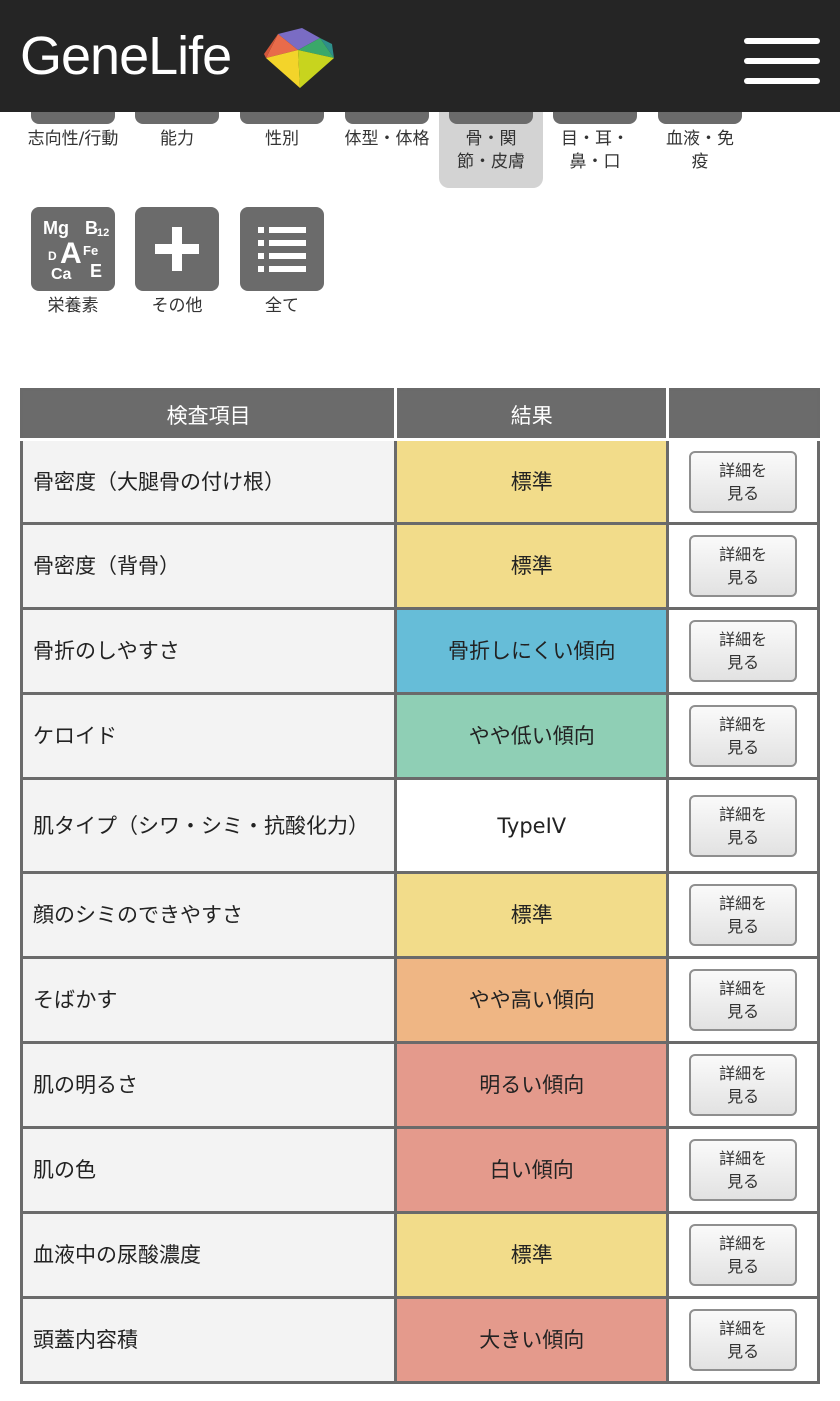  What do you see at coordinates (532, 651) in the screenshot?
I see `test-result: 骨折しにくい傾向` at bounding box center [532, 651].